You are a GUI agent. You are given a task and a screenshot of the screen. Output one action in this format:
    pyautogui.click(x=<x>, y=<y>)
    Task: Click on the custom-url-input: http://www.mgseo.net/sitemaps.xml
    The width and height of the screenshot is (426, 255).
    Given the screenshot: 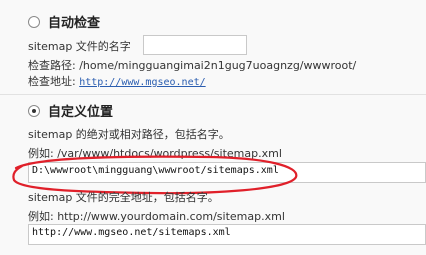 What is the action you would take?
    pyautogui.click(x=227, y=234)
    